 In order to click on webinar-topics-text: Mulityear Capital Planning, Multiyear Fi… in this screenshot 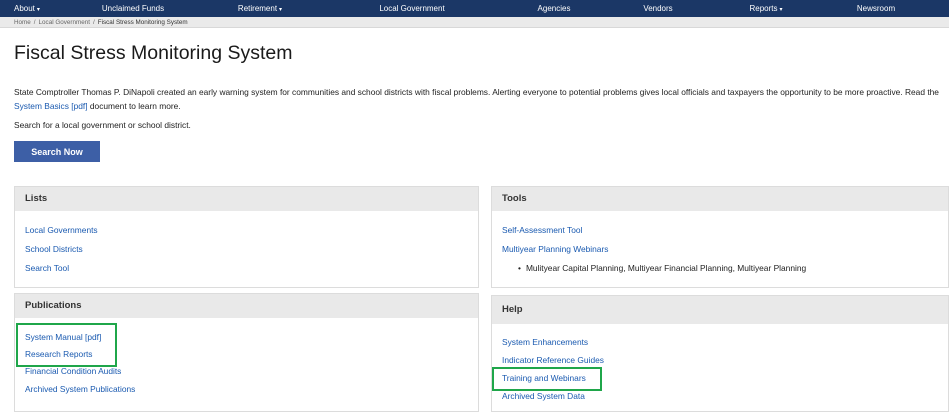, I will do `click(666, 268)`.